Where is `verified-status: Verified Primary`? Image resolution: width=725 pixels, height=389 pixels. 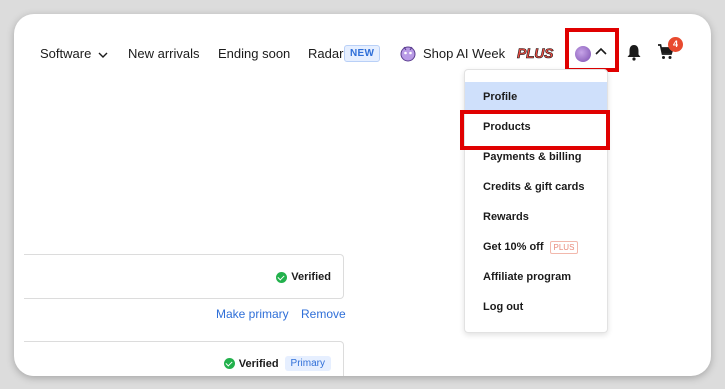 verified-status: Verified Primary is located at coordinates (277, 363).